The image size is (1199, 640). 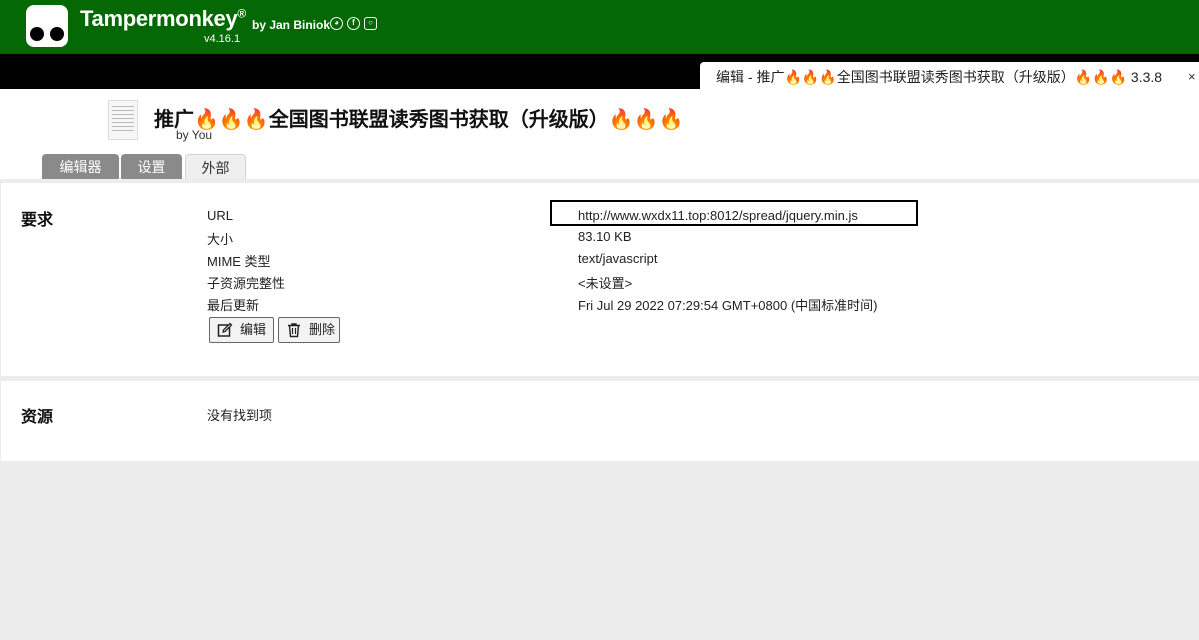 I want to click on editor-tab: 编辑 - 推广🔥🔥🔥全国图书联盟读秀图书获取（升级版）🔥🔥🔥 3.3.8 ×, so click(x=949, y=77).